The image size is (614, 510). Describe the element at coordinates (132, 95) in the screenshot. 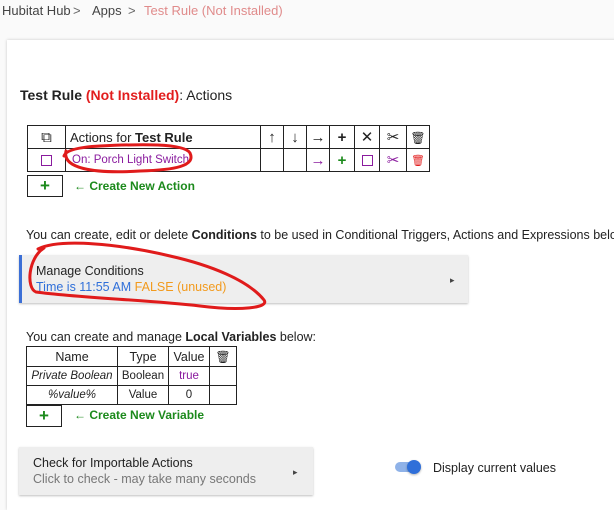

I see `install-status: (Not Installed)` at that location.